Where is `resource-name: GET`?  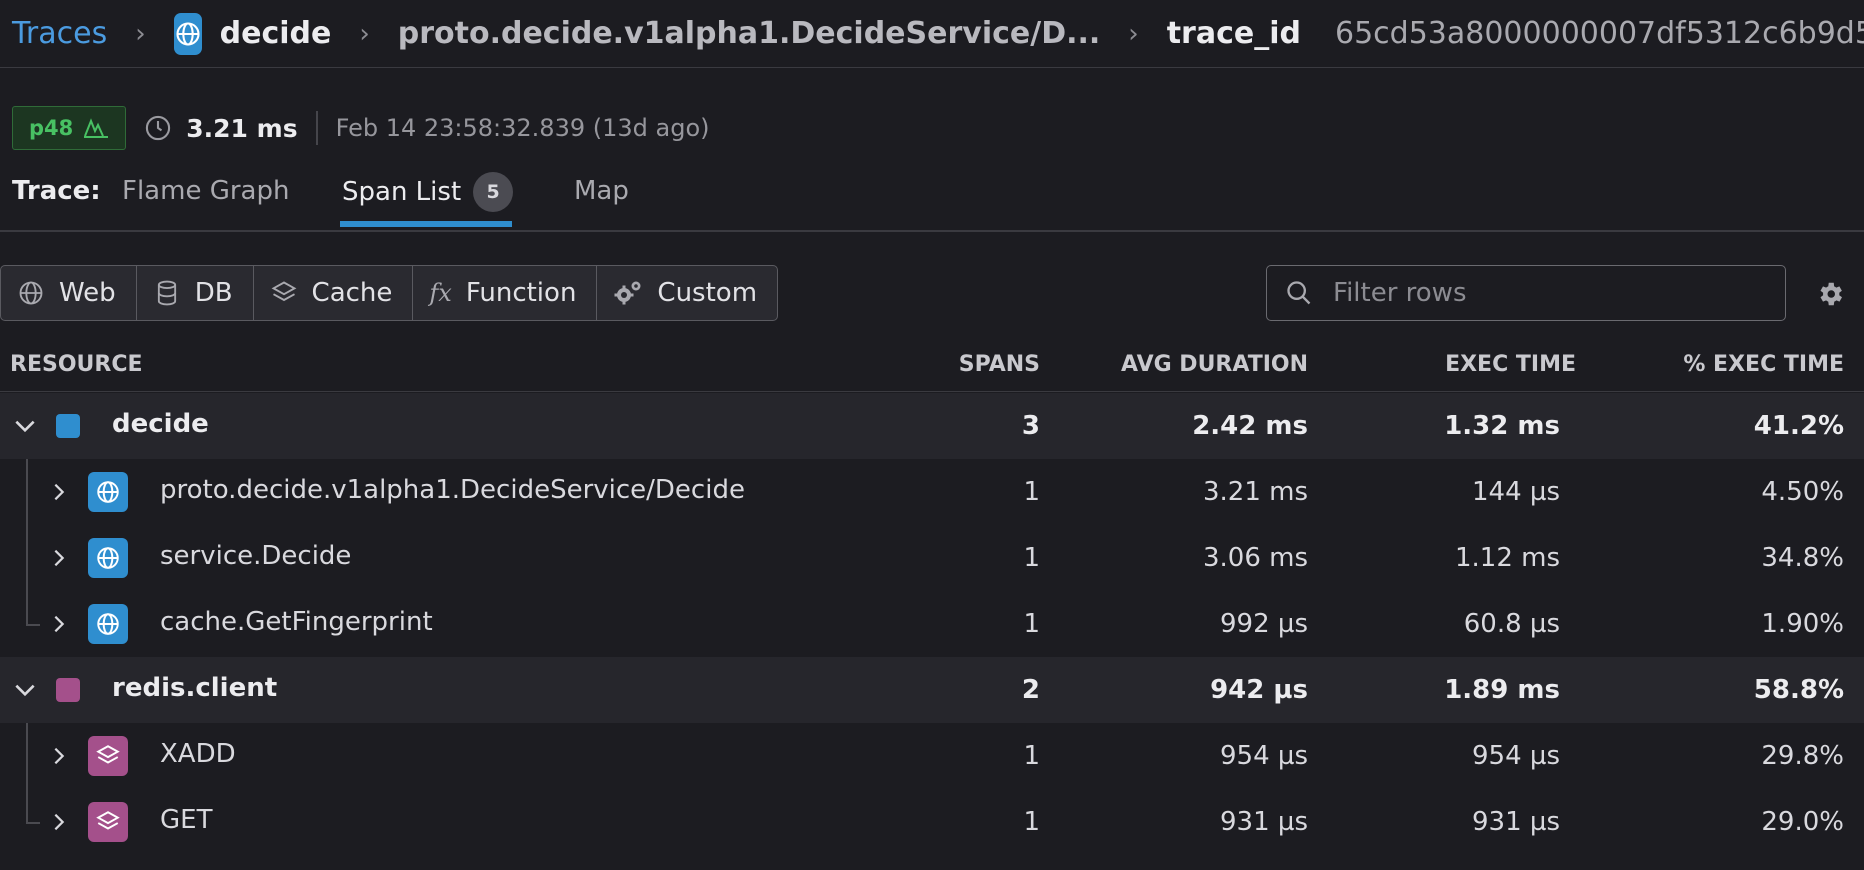
resource-name: GET is located at coordinates (186, 820).